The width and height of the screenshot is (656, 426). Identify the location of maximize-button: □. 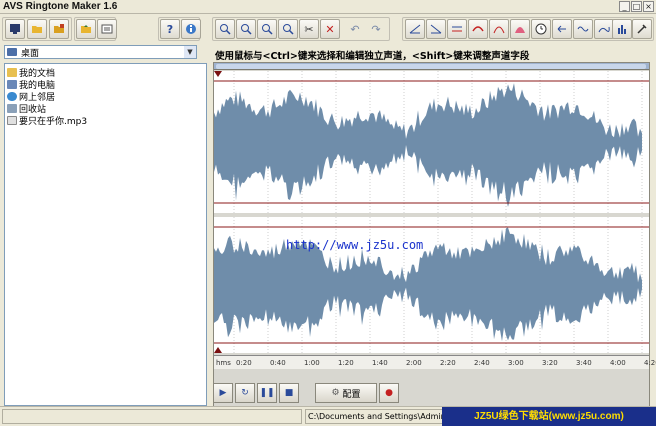
(636, 6).